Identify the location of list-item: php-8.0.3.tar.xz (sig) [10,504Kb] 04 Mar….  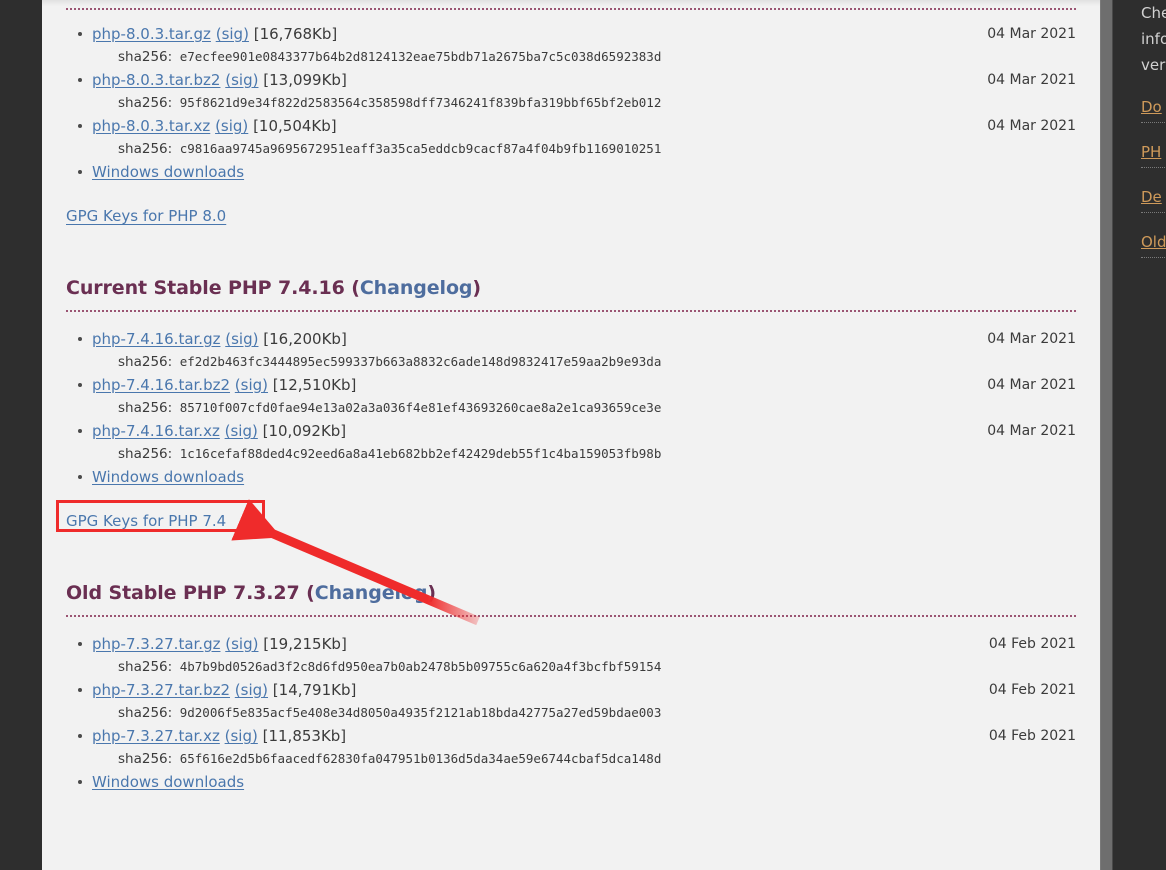
(571, 137).